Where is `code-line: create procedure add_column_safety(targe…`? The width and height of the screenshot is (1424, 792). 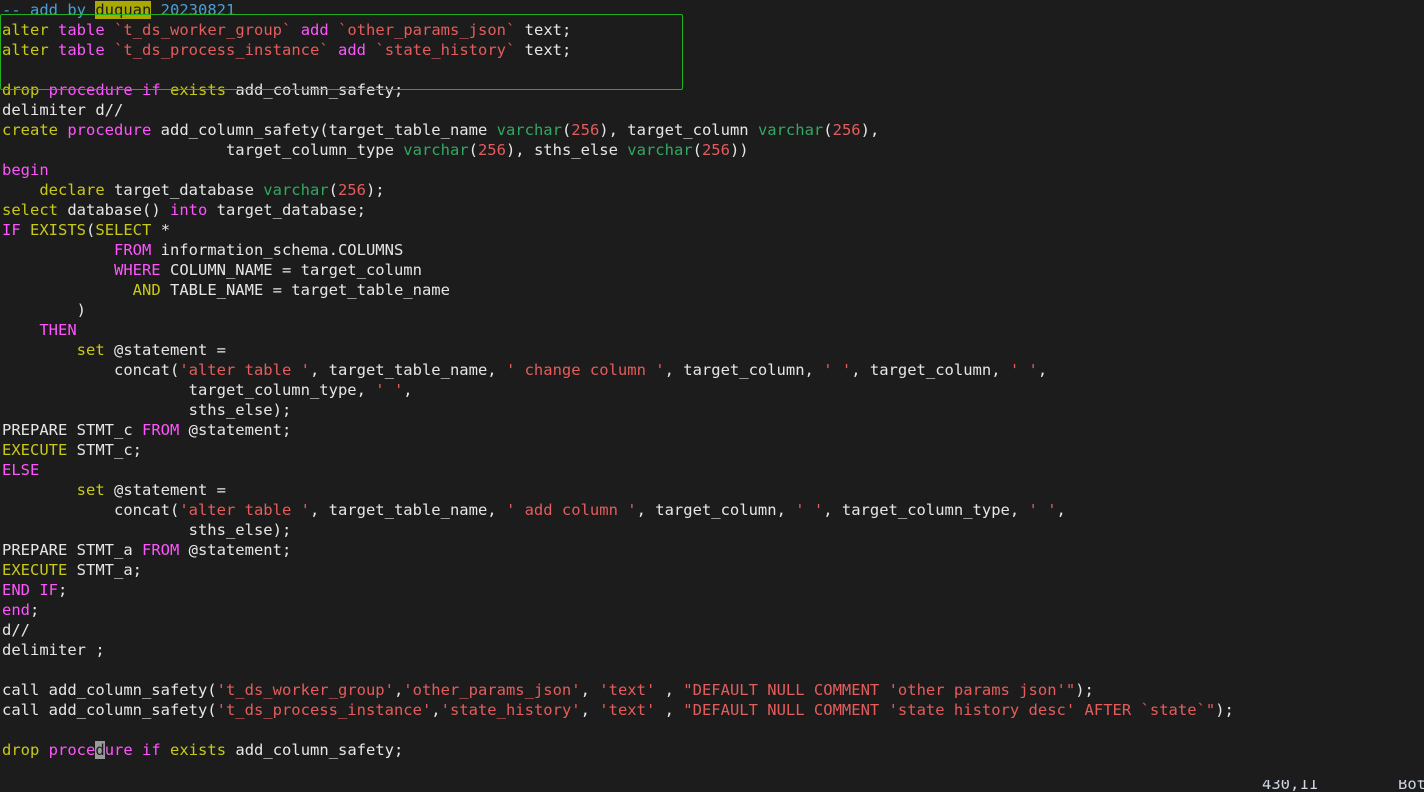
code-line: create procedure add_column_safety(targe… is located at coordinates (712, 130).